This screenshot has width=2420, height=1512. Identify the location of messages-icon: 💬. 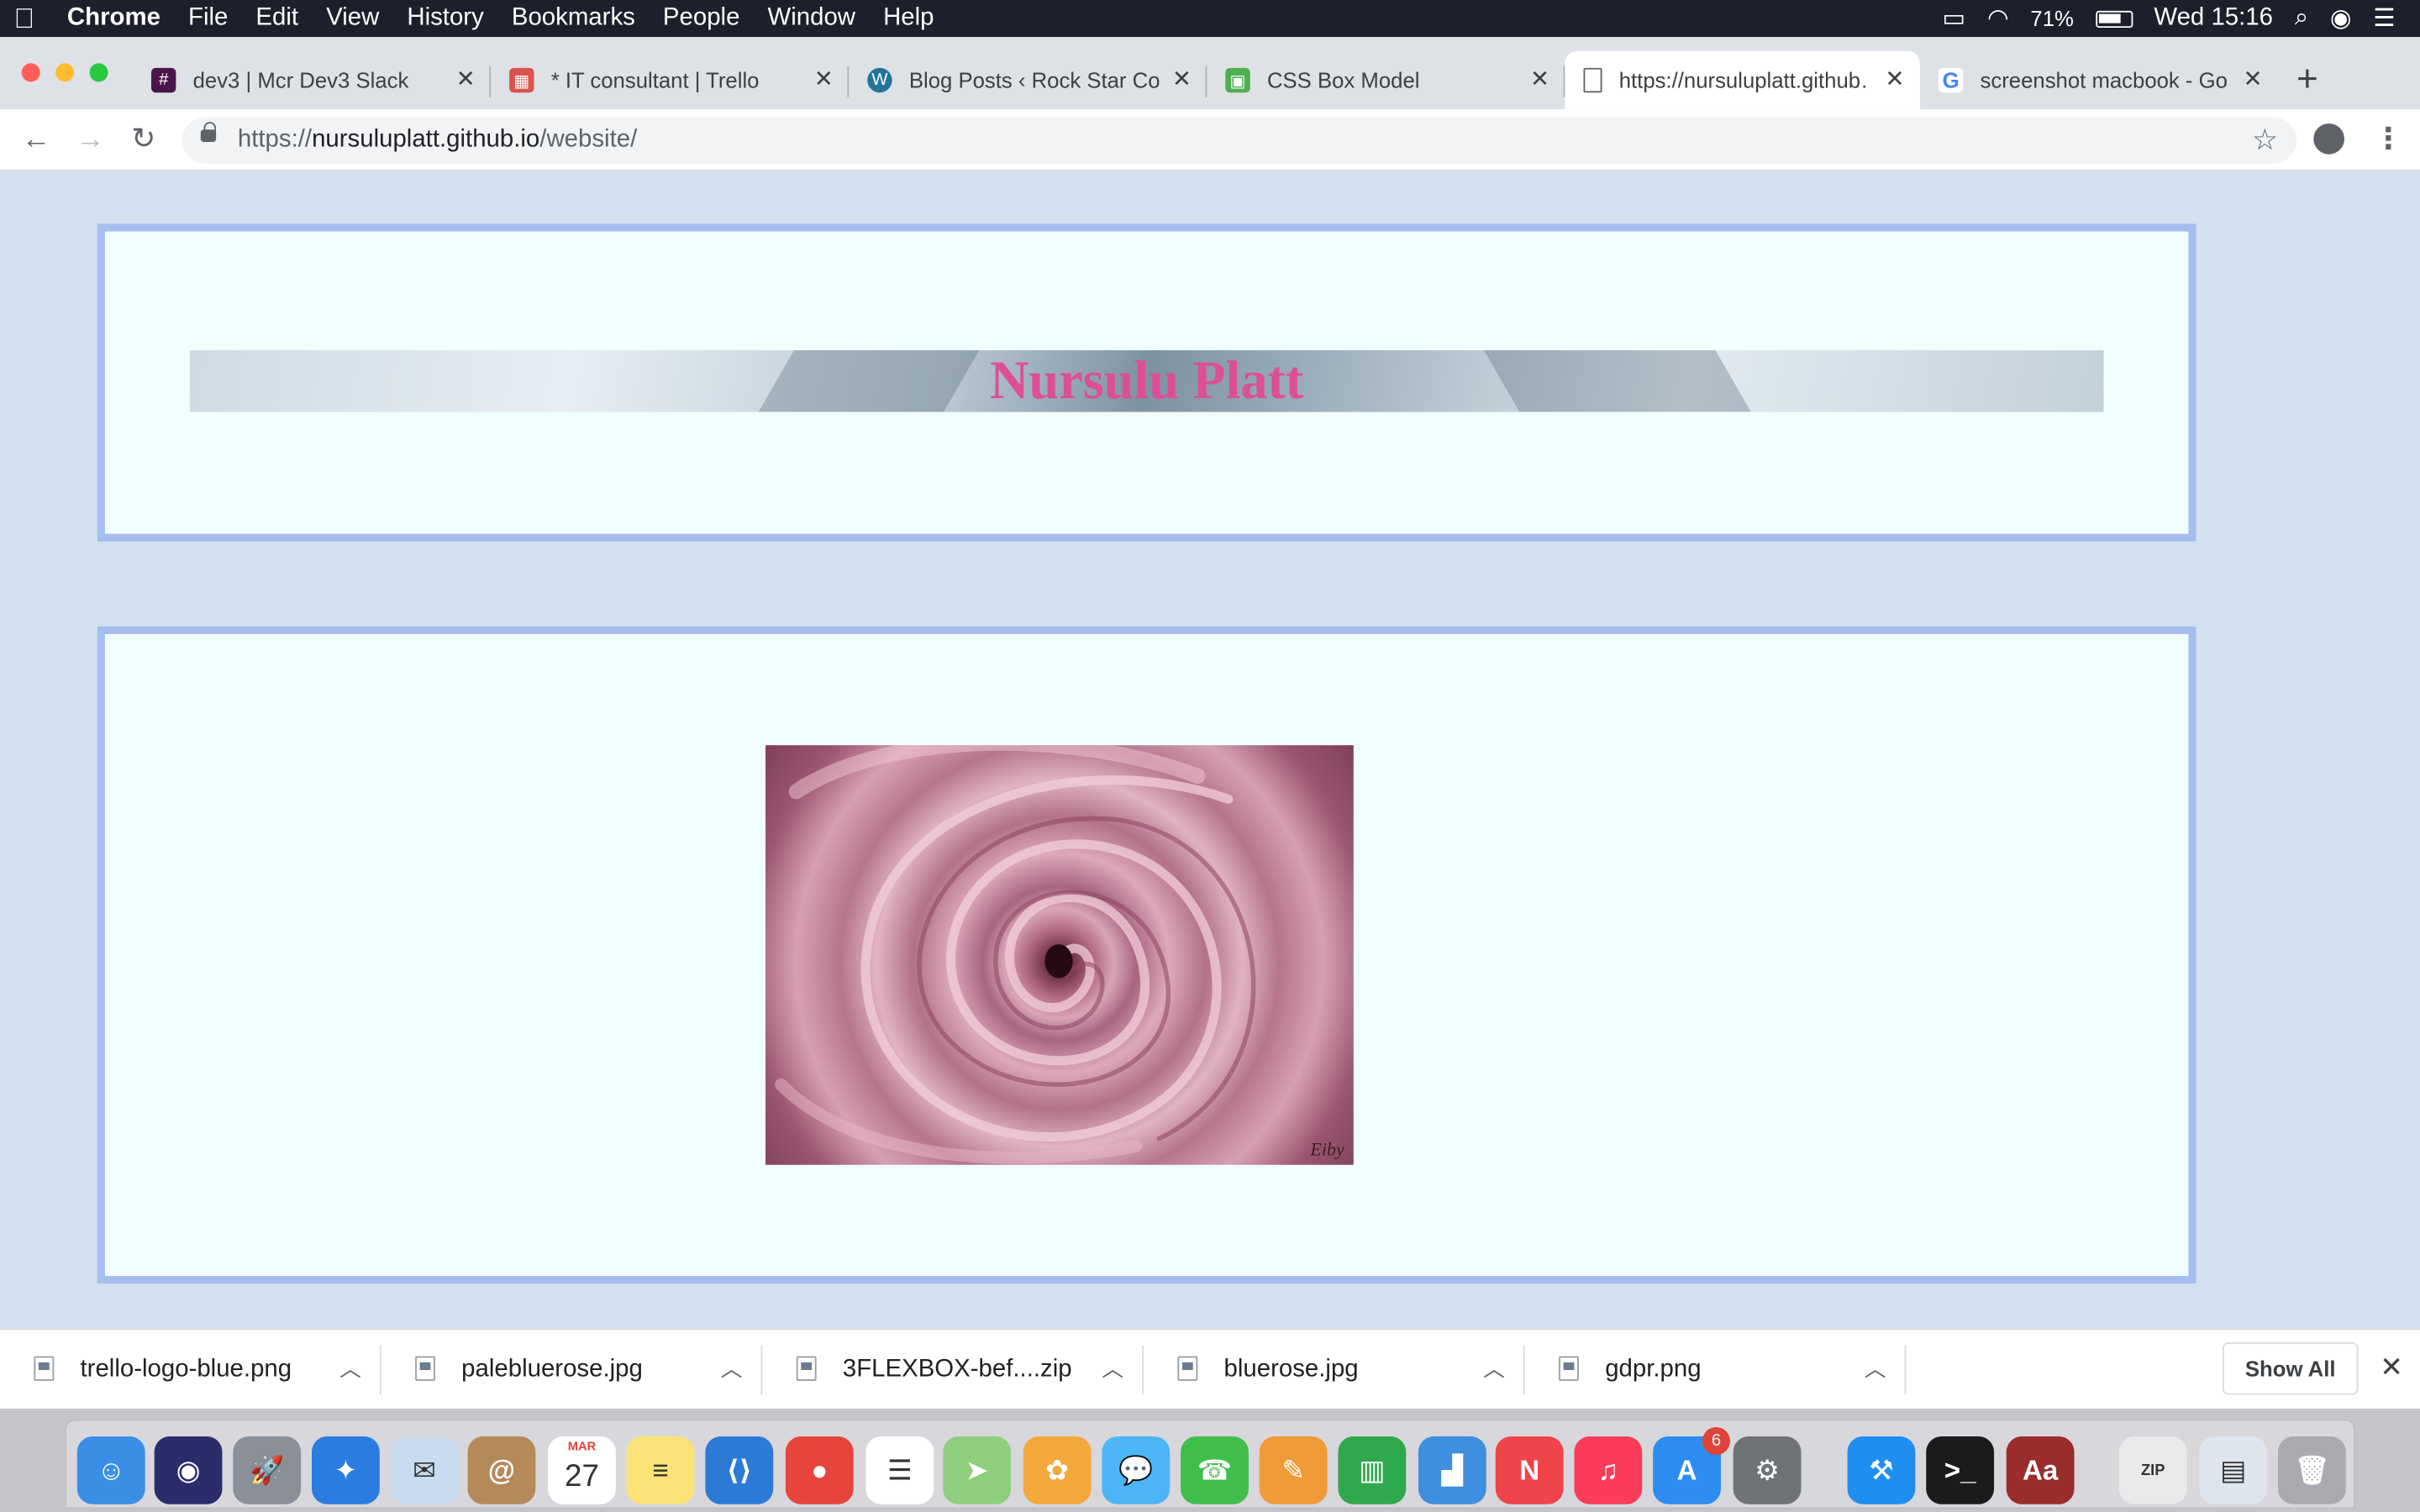
(1136, 1470).